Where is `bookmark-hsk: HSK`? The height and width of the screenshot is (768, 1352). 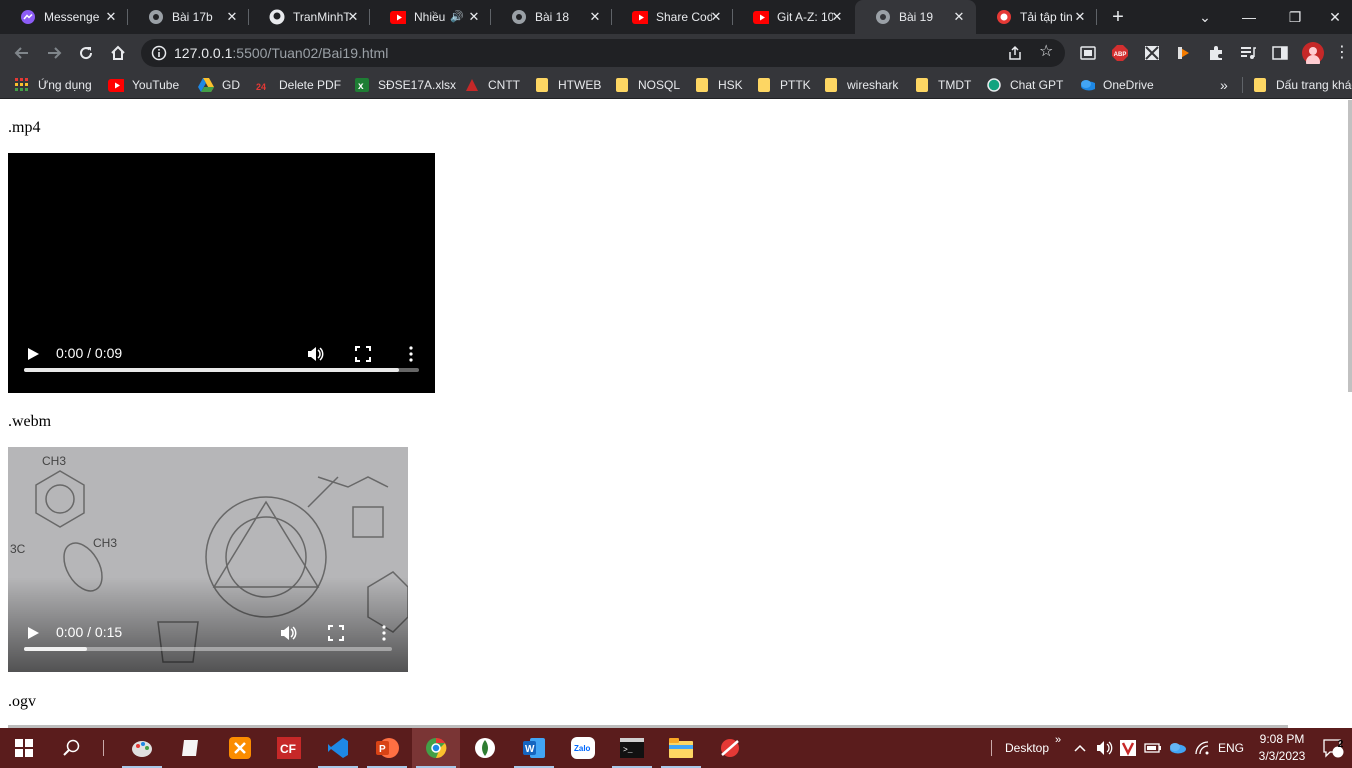
bookmark-hsk: HSK is located at coordinates (718, 85).